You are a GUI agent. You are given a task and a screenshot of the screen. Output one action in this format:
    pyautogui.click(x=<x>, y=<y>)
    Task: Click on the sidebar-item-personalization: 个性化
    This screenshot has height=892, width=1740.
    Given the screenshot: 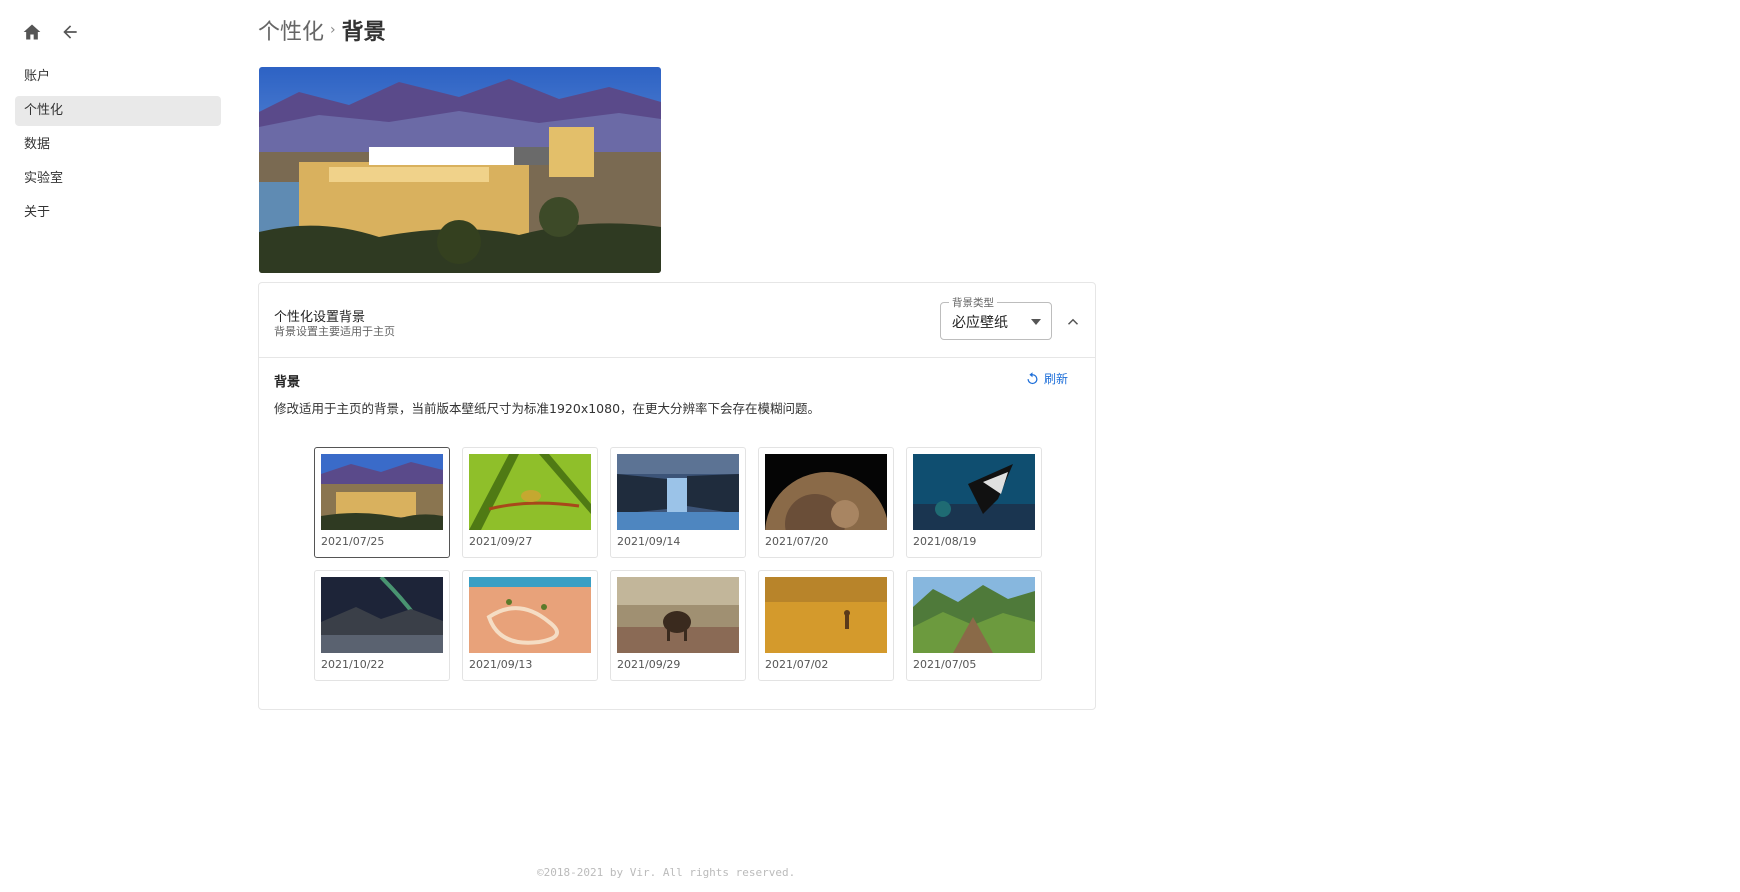 What is the action you would take?
    pyautogui.click(x=118, y=111)
    